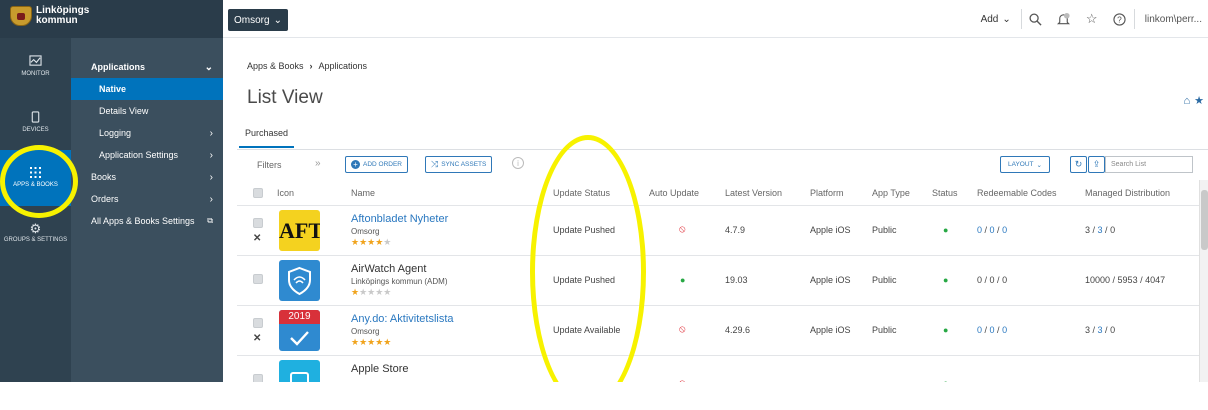 Image resolution: width=1208 pixels, height=410 pixels. Describe the element at coordinates (285, 193) in the screenshot. I see `column-icon: Icon` at that location.